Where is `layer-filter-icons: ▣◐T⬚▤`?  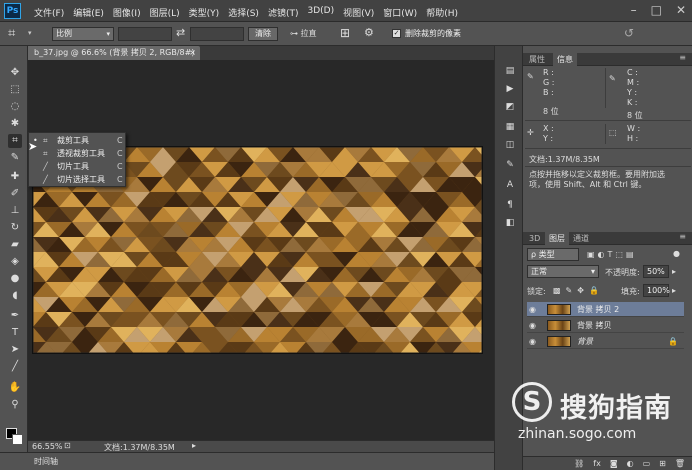
layer-filter-icons: ▣◐T⬚▤ is located at coordinates (612, 254).